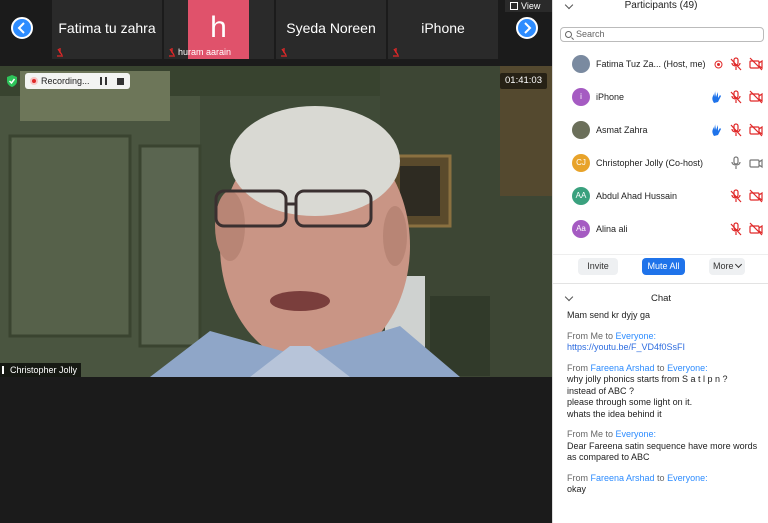 This screenshot has height=523, width=768. What do you see at coordinates (219, 29) in the screenshot?
I see `video-tile: h huram aarain` at bounding box center [219, 29].